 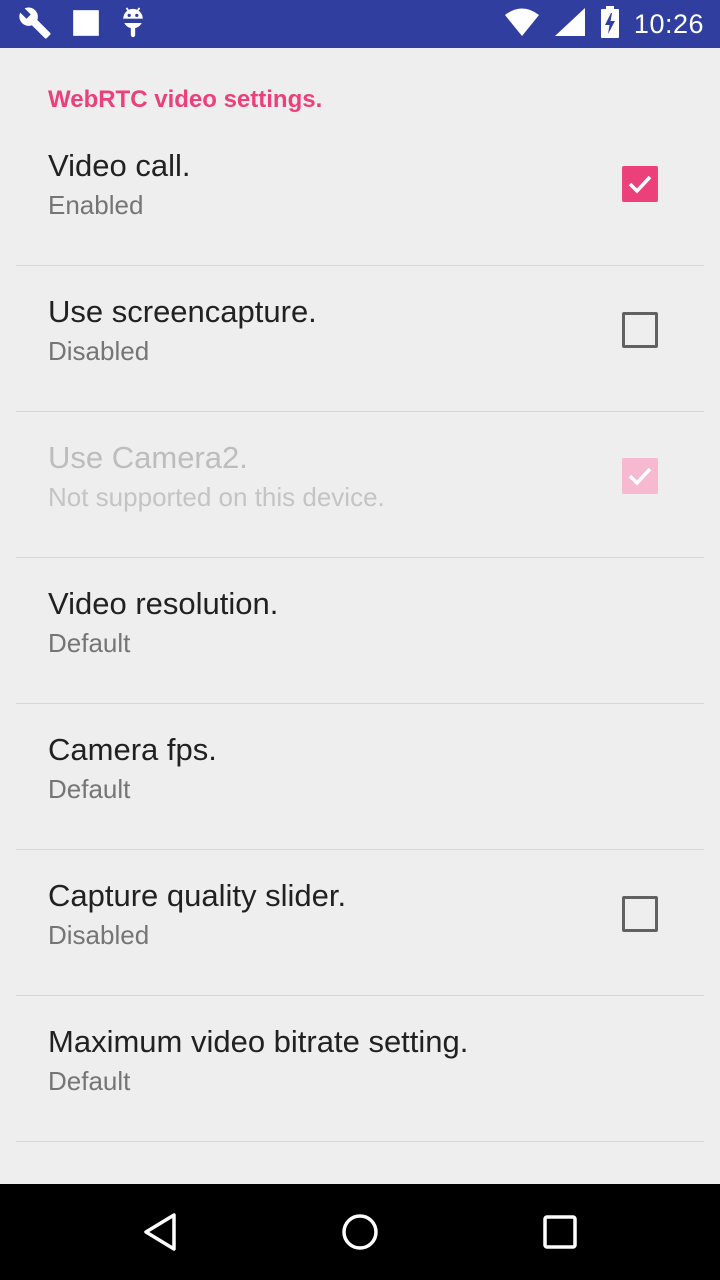 I want to click on recents-icon, so click(x=560, y=1232).